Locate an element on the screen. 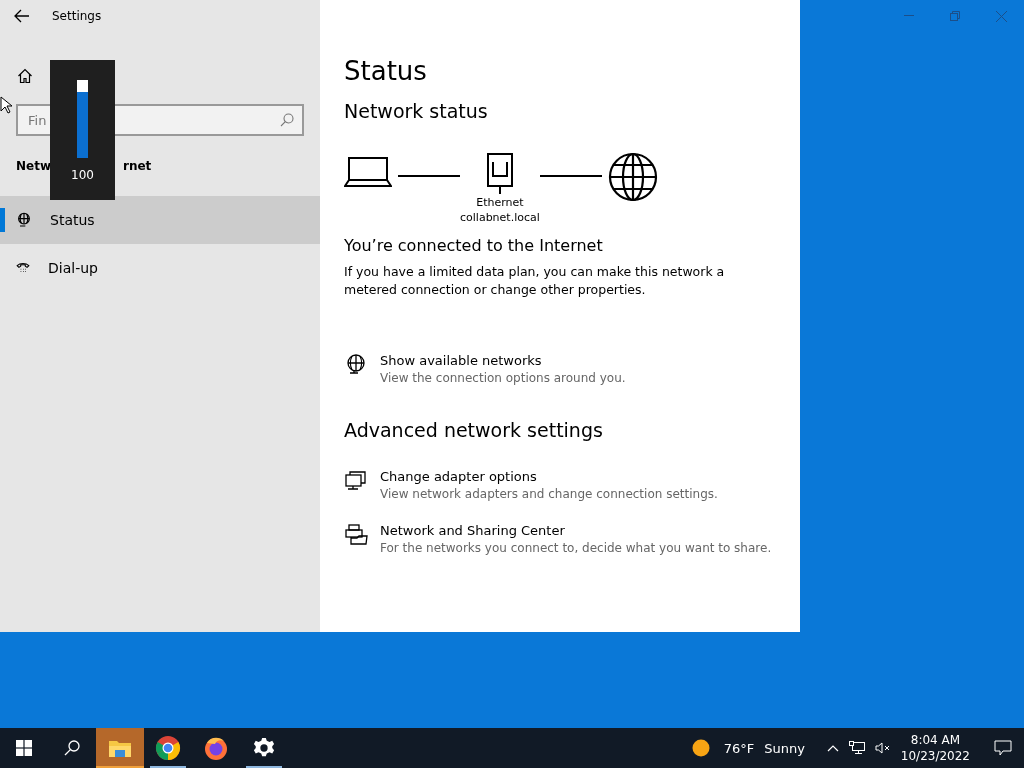 The image size is (1024, 768). connection-description: If you have a limited data plan, you can make this network a metered connection or change other properties. is located at coordinates (535, 281).